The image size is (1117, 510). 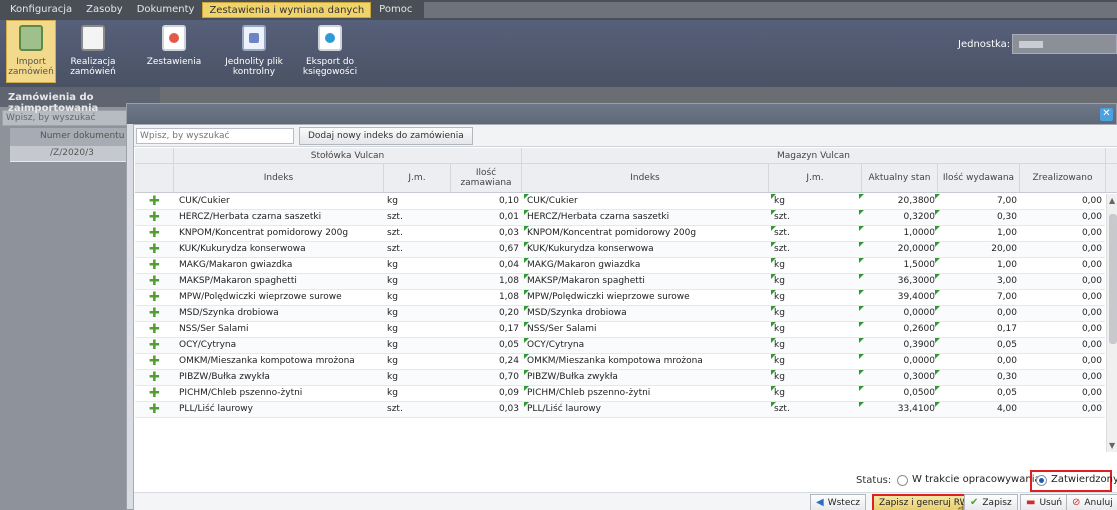 I want to click on cell-indeks-magazyn: OMKM/Mieszanka kompotowa mrożona, so click(x=647, y=362).